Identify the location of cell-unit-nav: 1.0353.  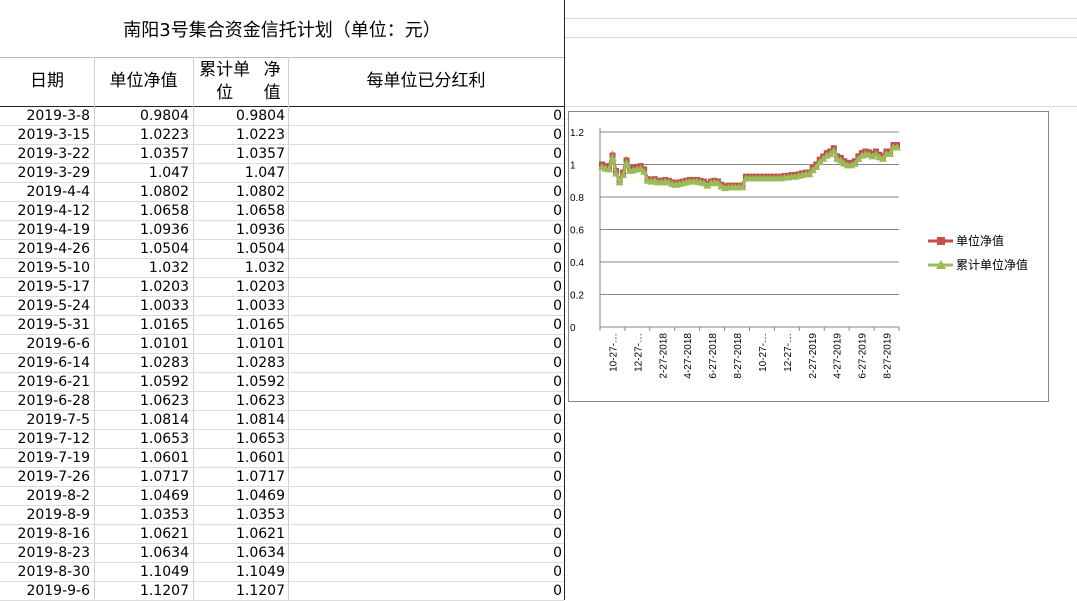
(143, 515).